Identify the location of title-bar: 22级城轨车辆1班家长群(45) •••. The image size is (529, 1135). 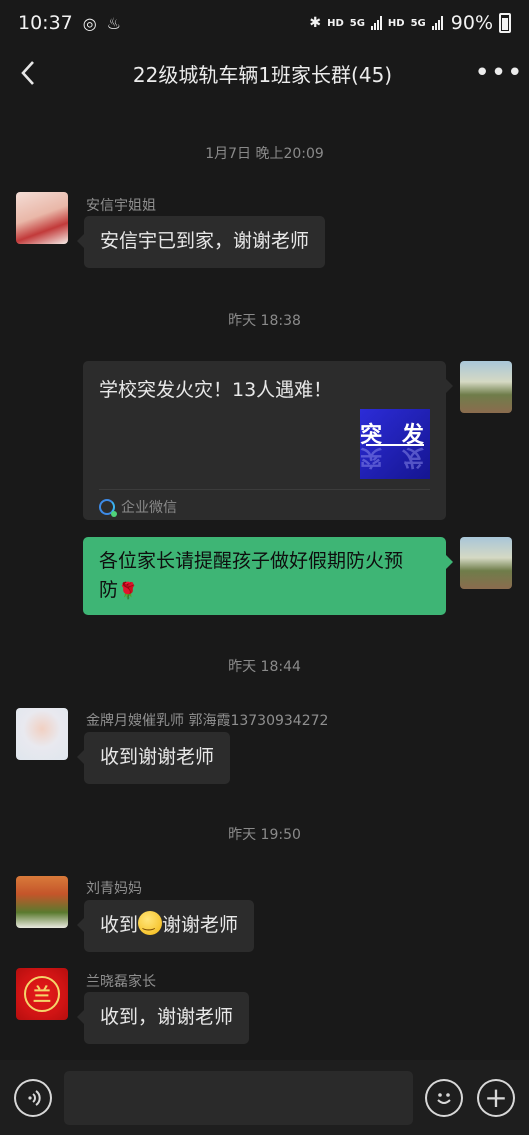
(264, 73).